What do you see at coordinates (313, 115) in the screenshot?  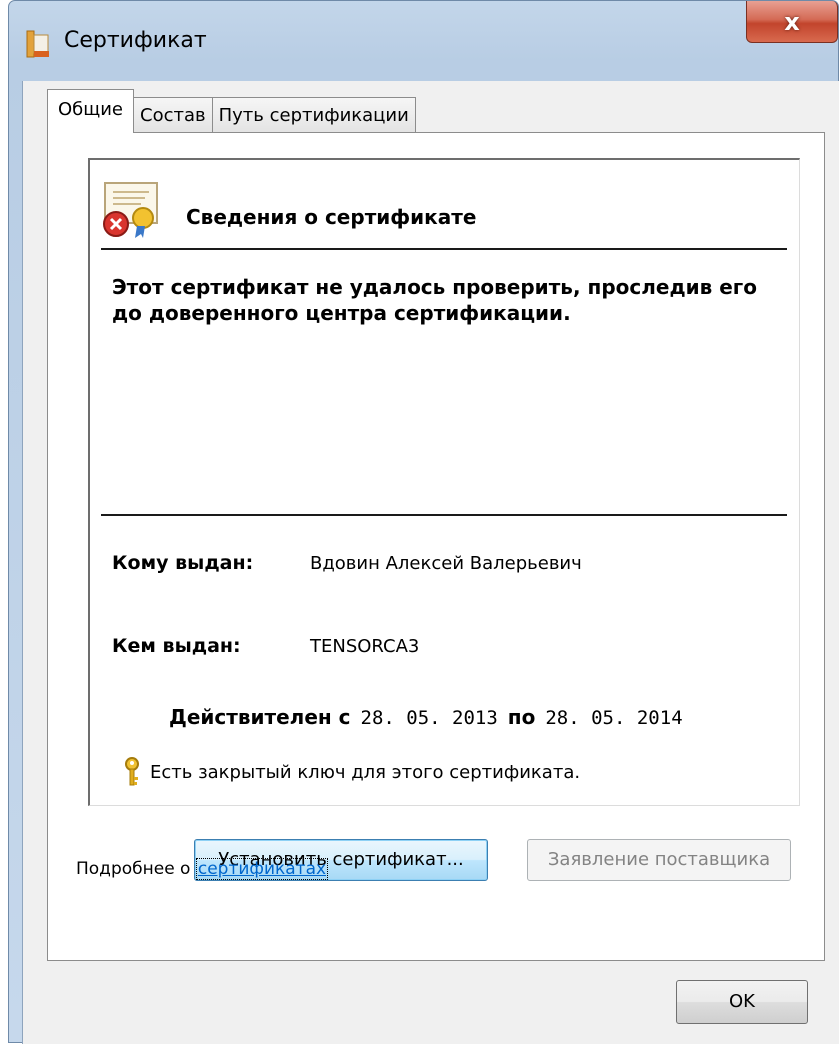 I see `tab-certification-path: Путь сертификации` at bounding box center [313, 115].